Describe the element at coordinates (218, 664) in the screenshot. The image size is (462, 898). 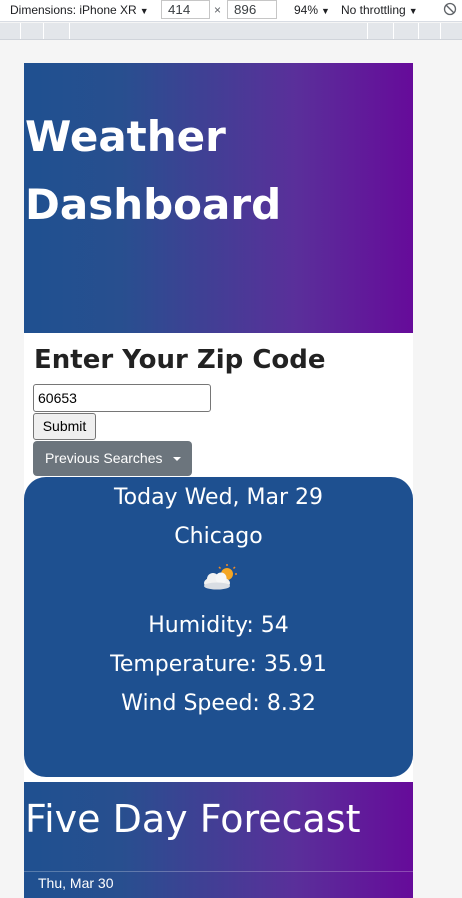
I see `temperature-text: Temperature: 35.91` at that location.